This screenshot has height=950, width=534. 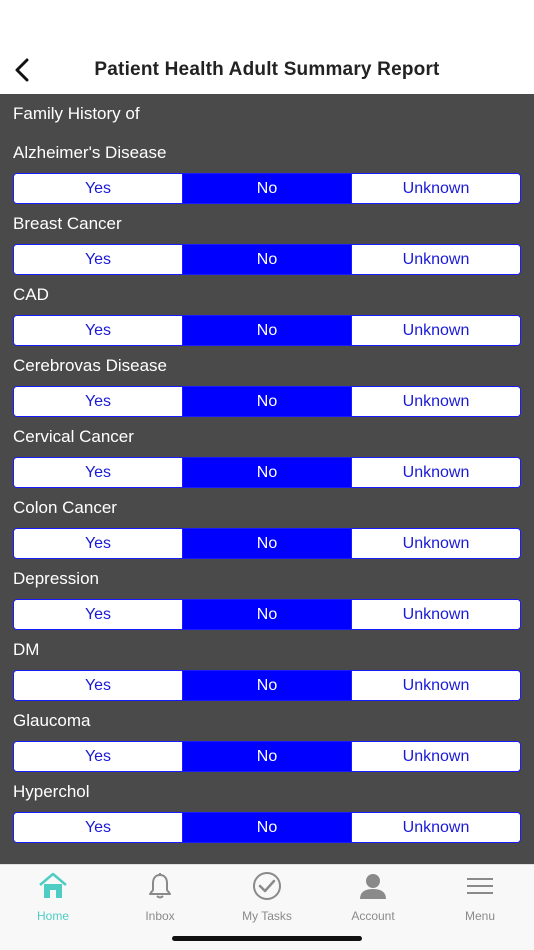 I want to click on question-row: Breast Cancer Yes No Unknown, so click(x=267, y=246).